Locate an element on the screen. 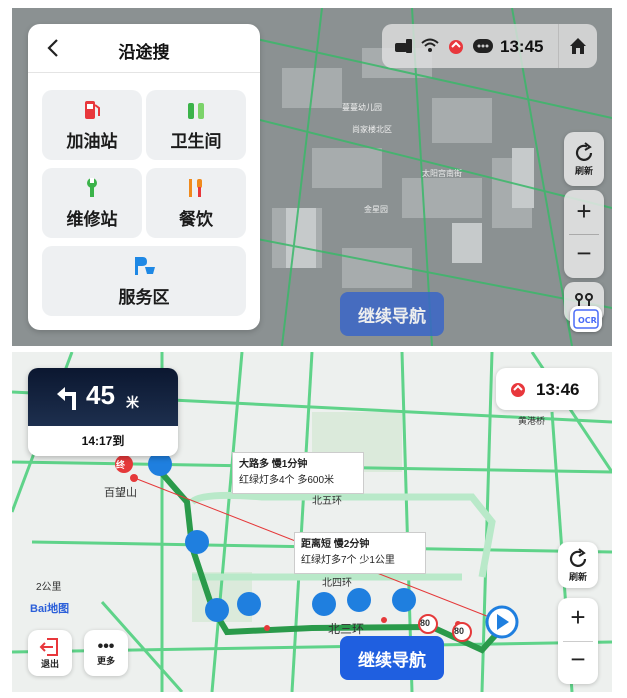 The height and width of the screenshot is (698, 627). more-button: ••• 更多 is located at coordinates (106, 653).